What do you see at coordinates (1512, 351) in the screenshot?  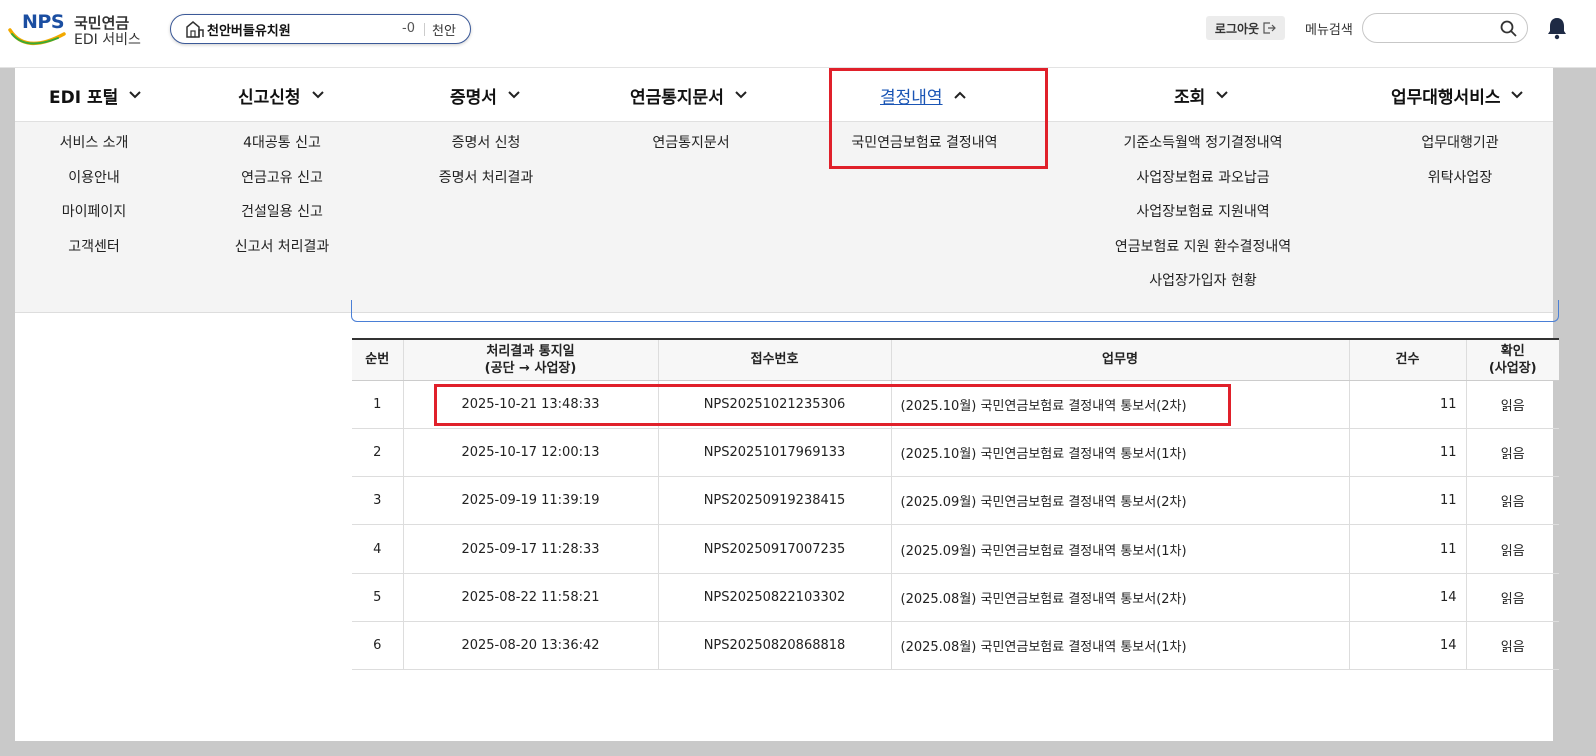 I see `col-header-confirm-line1: 확인` at bounding box center [1512, 351].